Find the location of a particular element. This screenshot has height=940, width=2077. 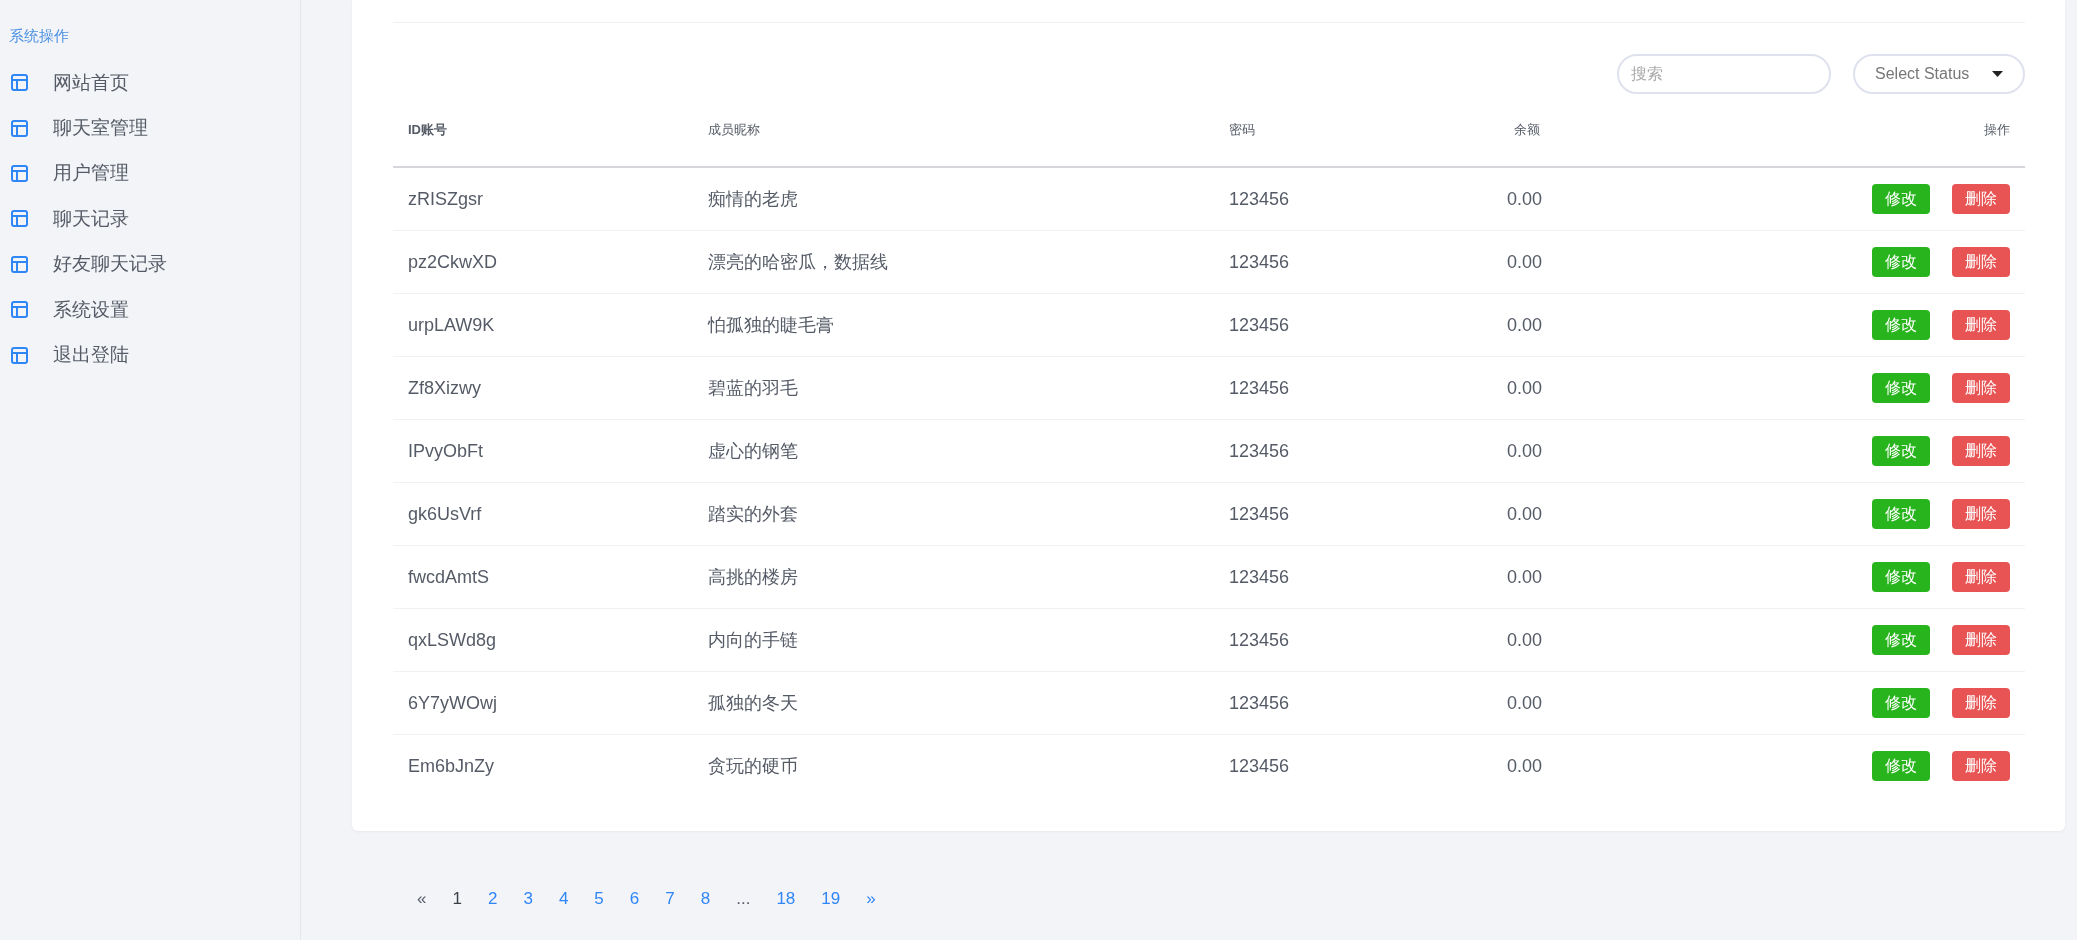

sidebar-item: 聊天记录 is located at coordinates (150, 219).